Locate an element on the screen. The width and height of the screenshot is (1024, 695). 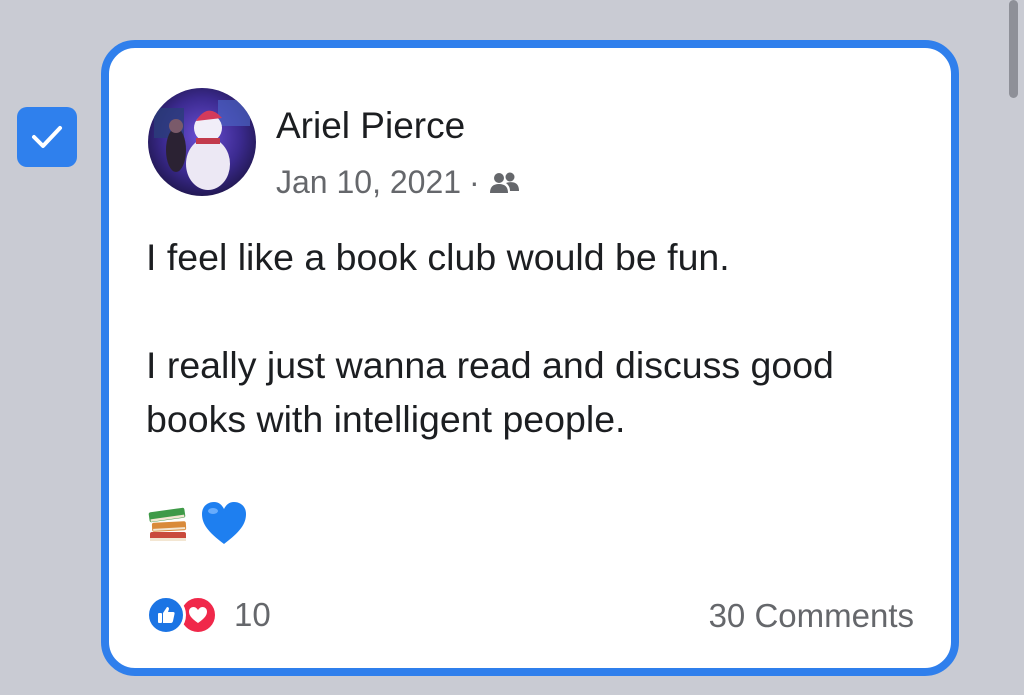
checkmark-icon is located at coordinates (47, 137).